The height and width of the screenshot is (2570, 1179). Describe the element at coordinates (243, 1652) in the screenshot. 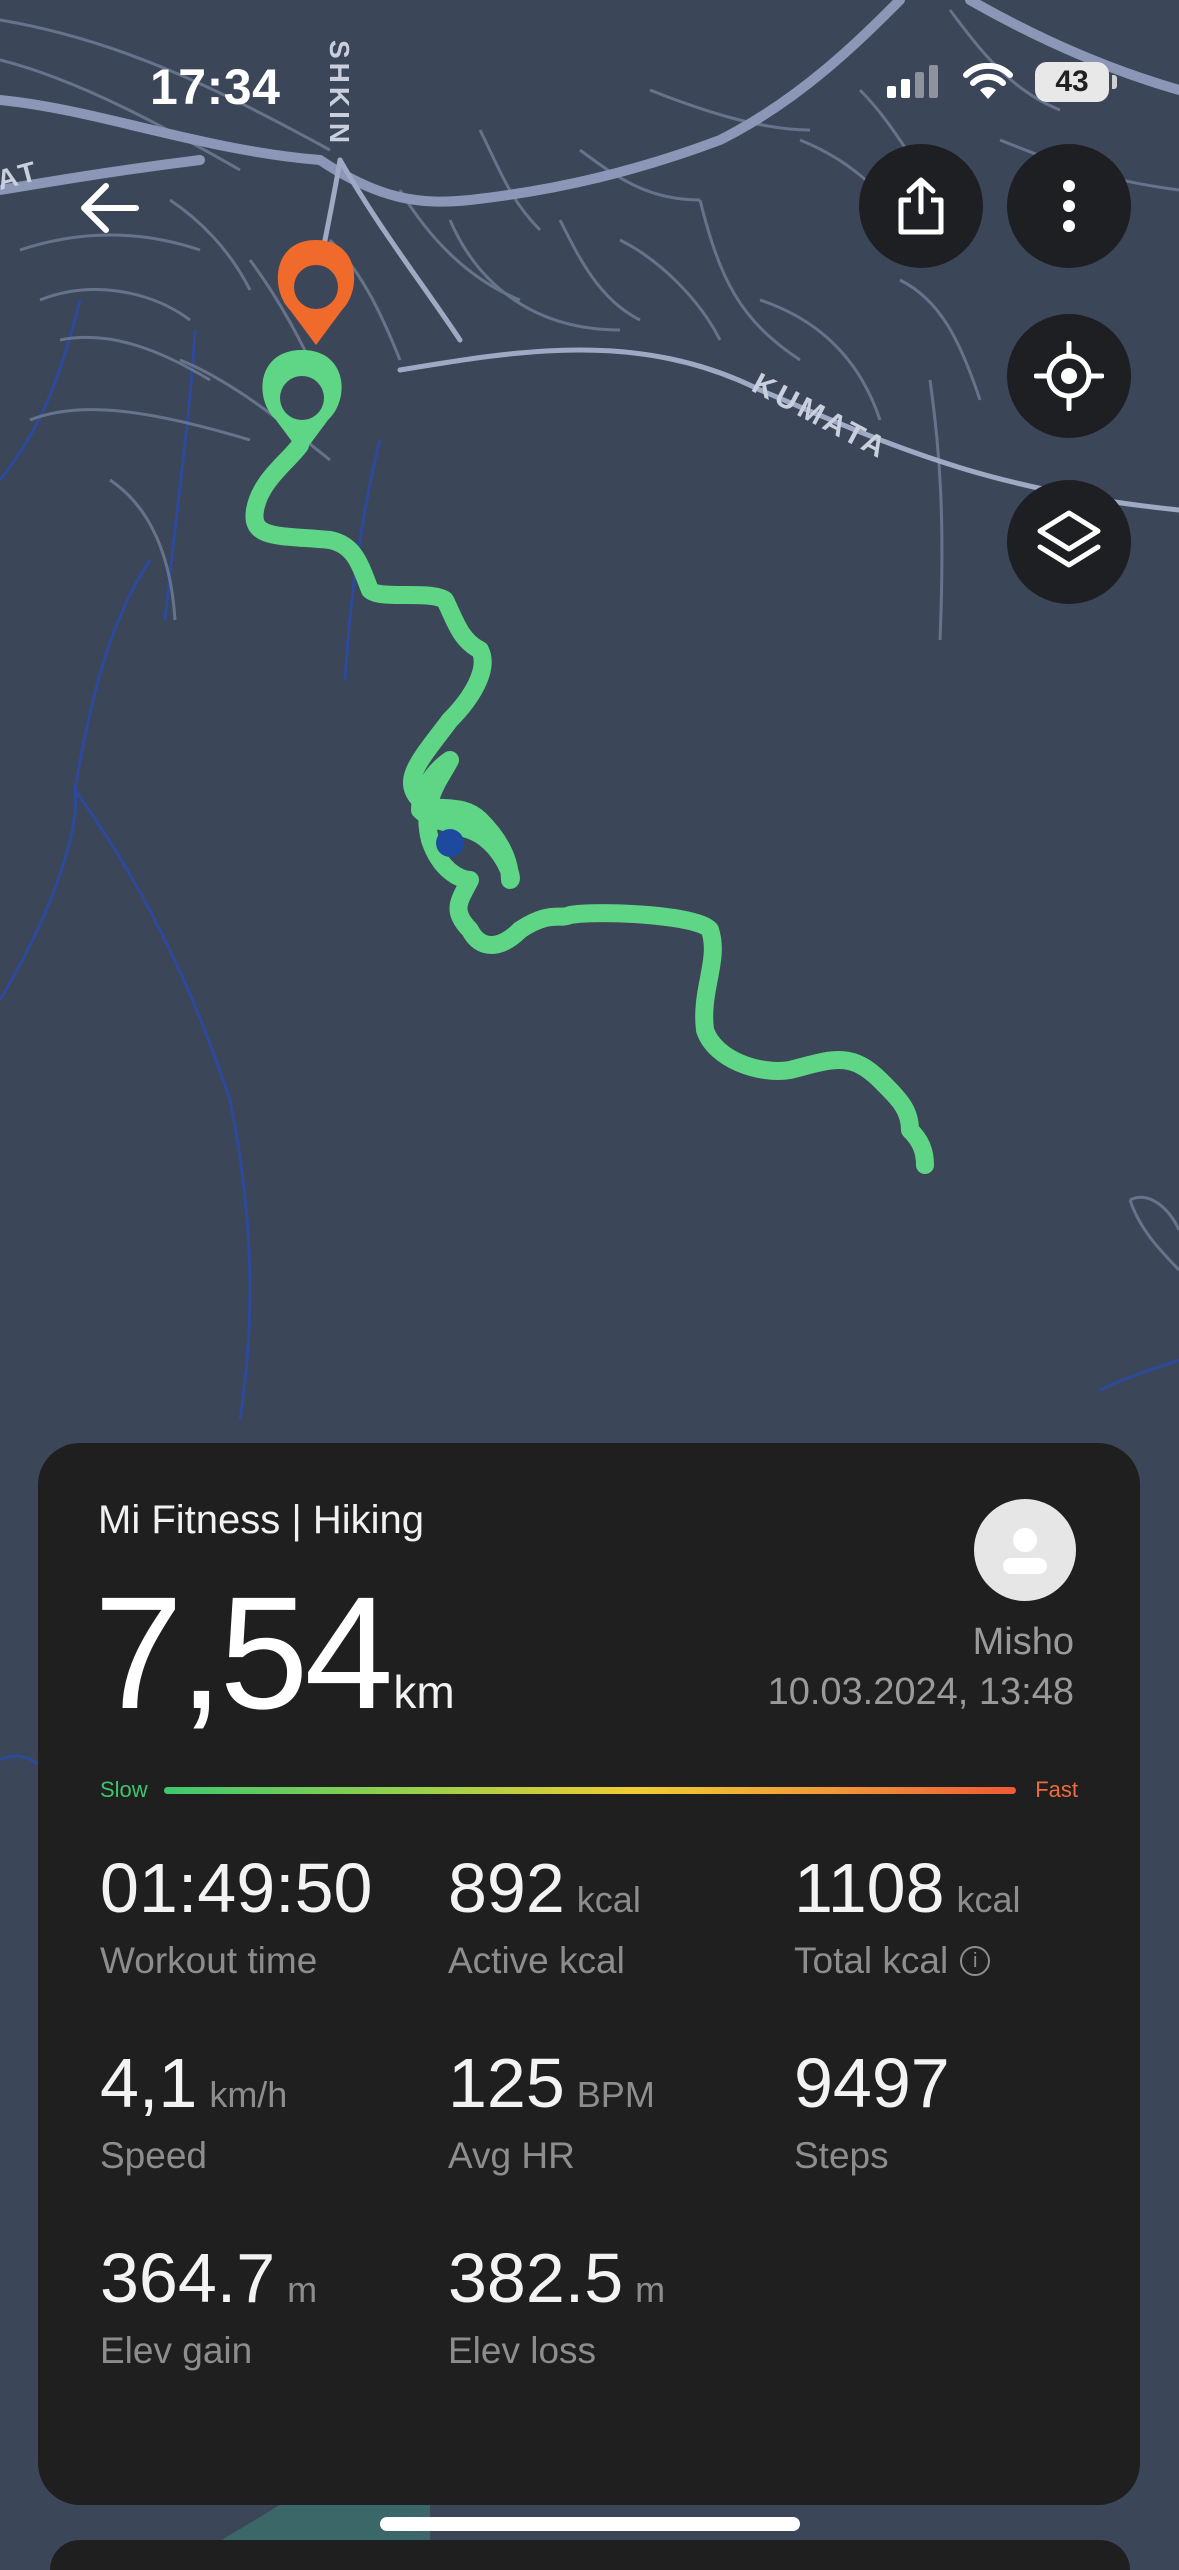

I see `distance-value: 7,54` at that location.